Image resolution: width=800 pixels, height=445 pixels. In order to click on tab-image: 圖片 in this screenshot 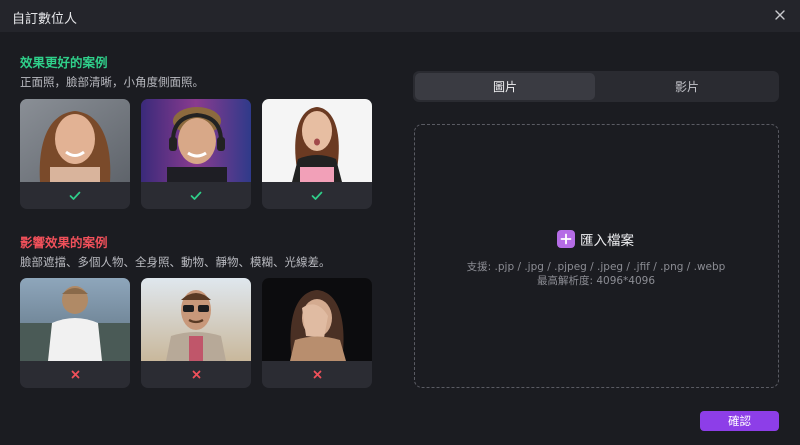, I will do `click(505, 86)`.